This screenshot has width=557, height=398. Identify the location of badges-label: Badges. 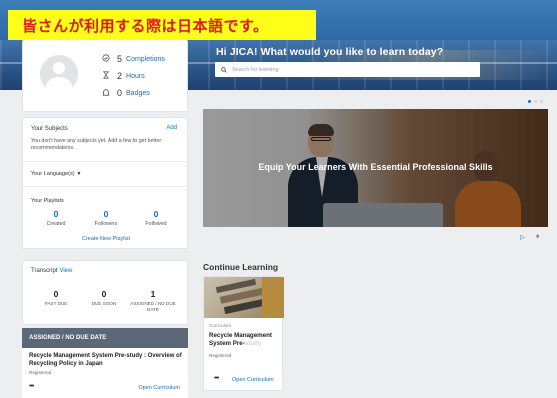
(138, 93).